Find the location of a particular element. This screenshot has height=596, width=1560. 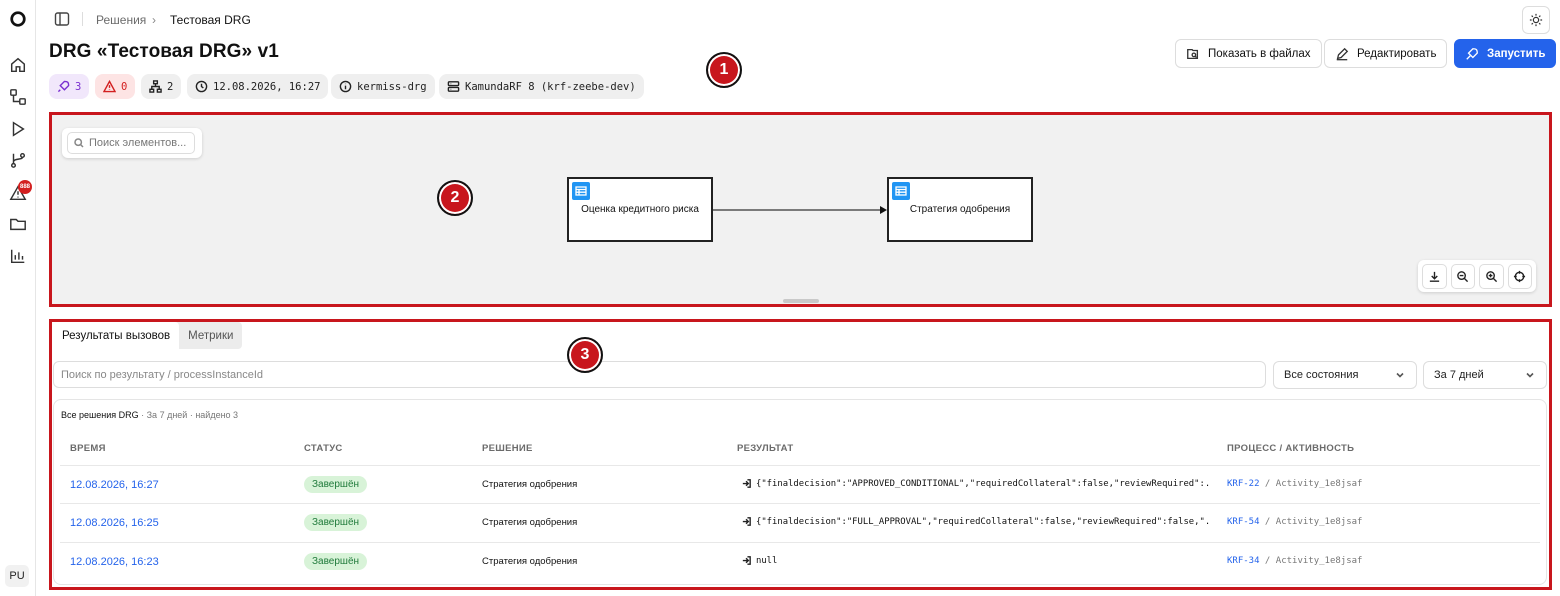

annotation-marker: 2 is located at coordinates (455, 198).